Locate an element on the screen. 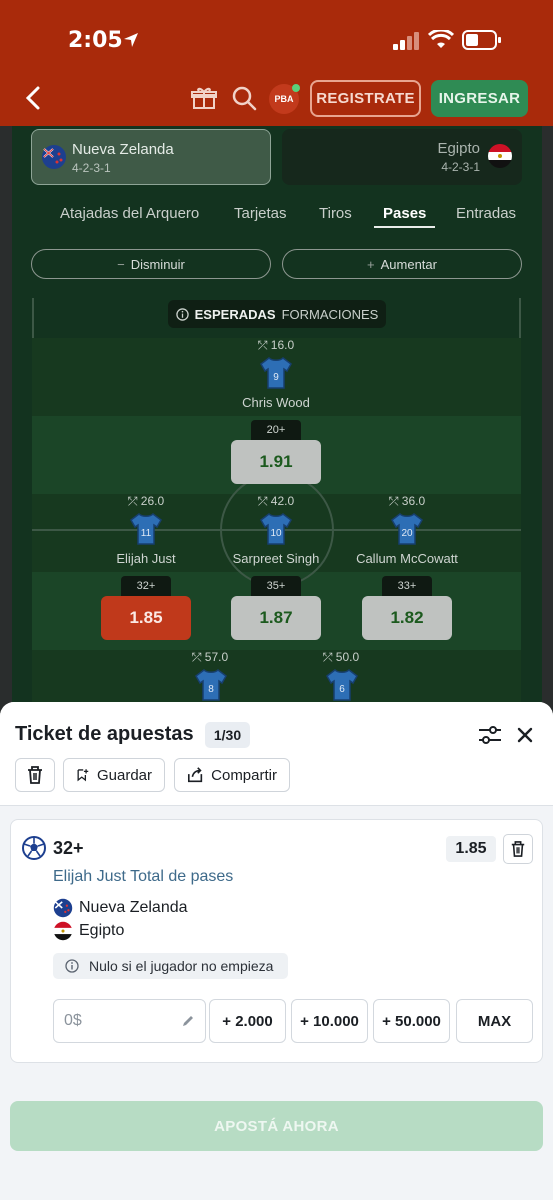  back-chevron-icon is located at coordinates (33, 98).